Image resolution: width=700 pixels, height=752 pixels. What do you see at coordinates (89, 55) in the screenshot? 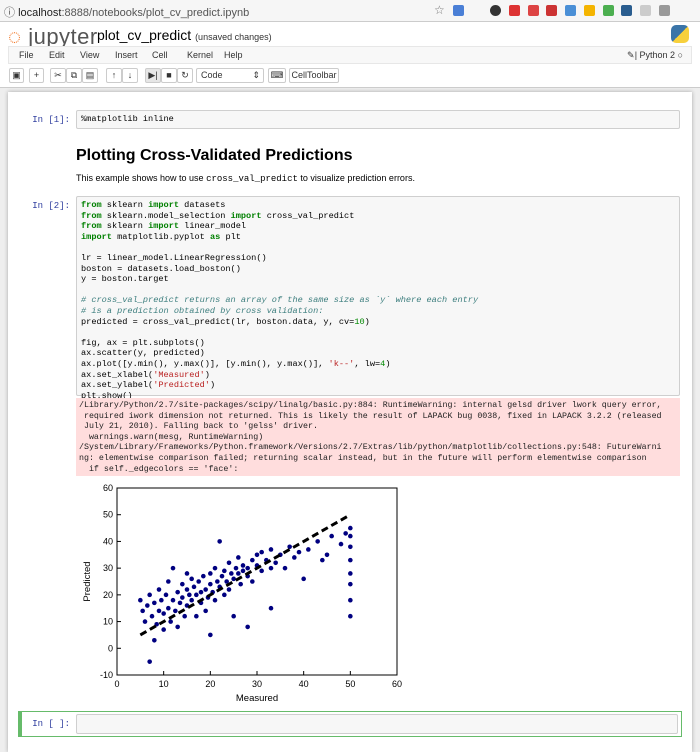
I see `menu-view: View` at bounding box center [89, 55].